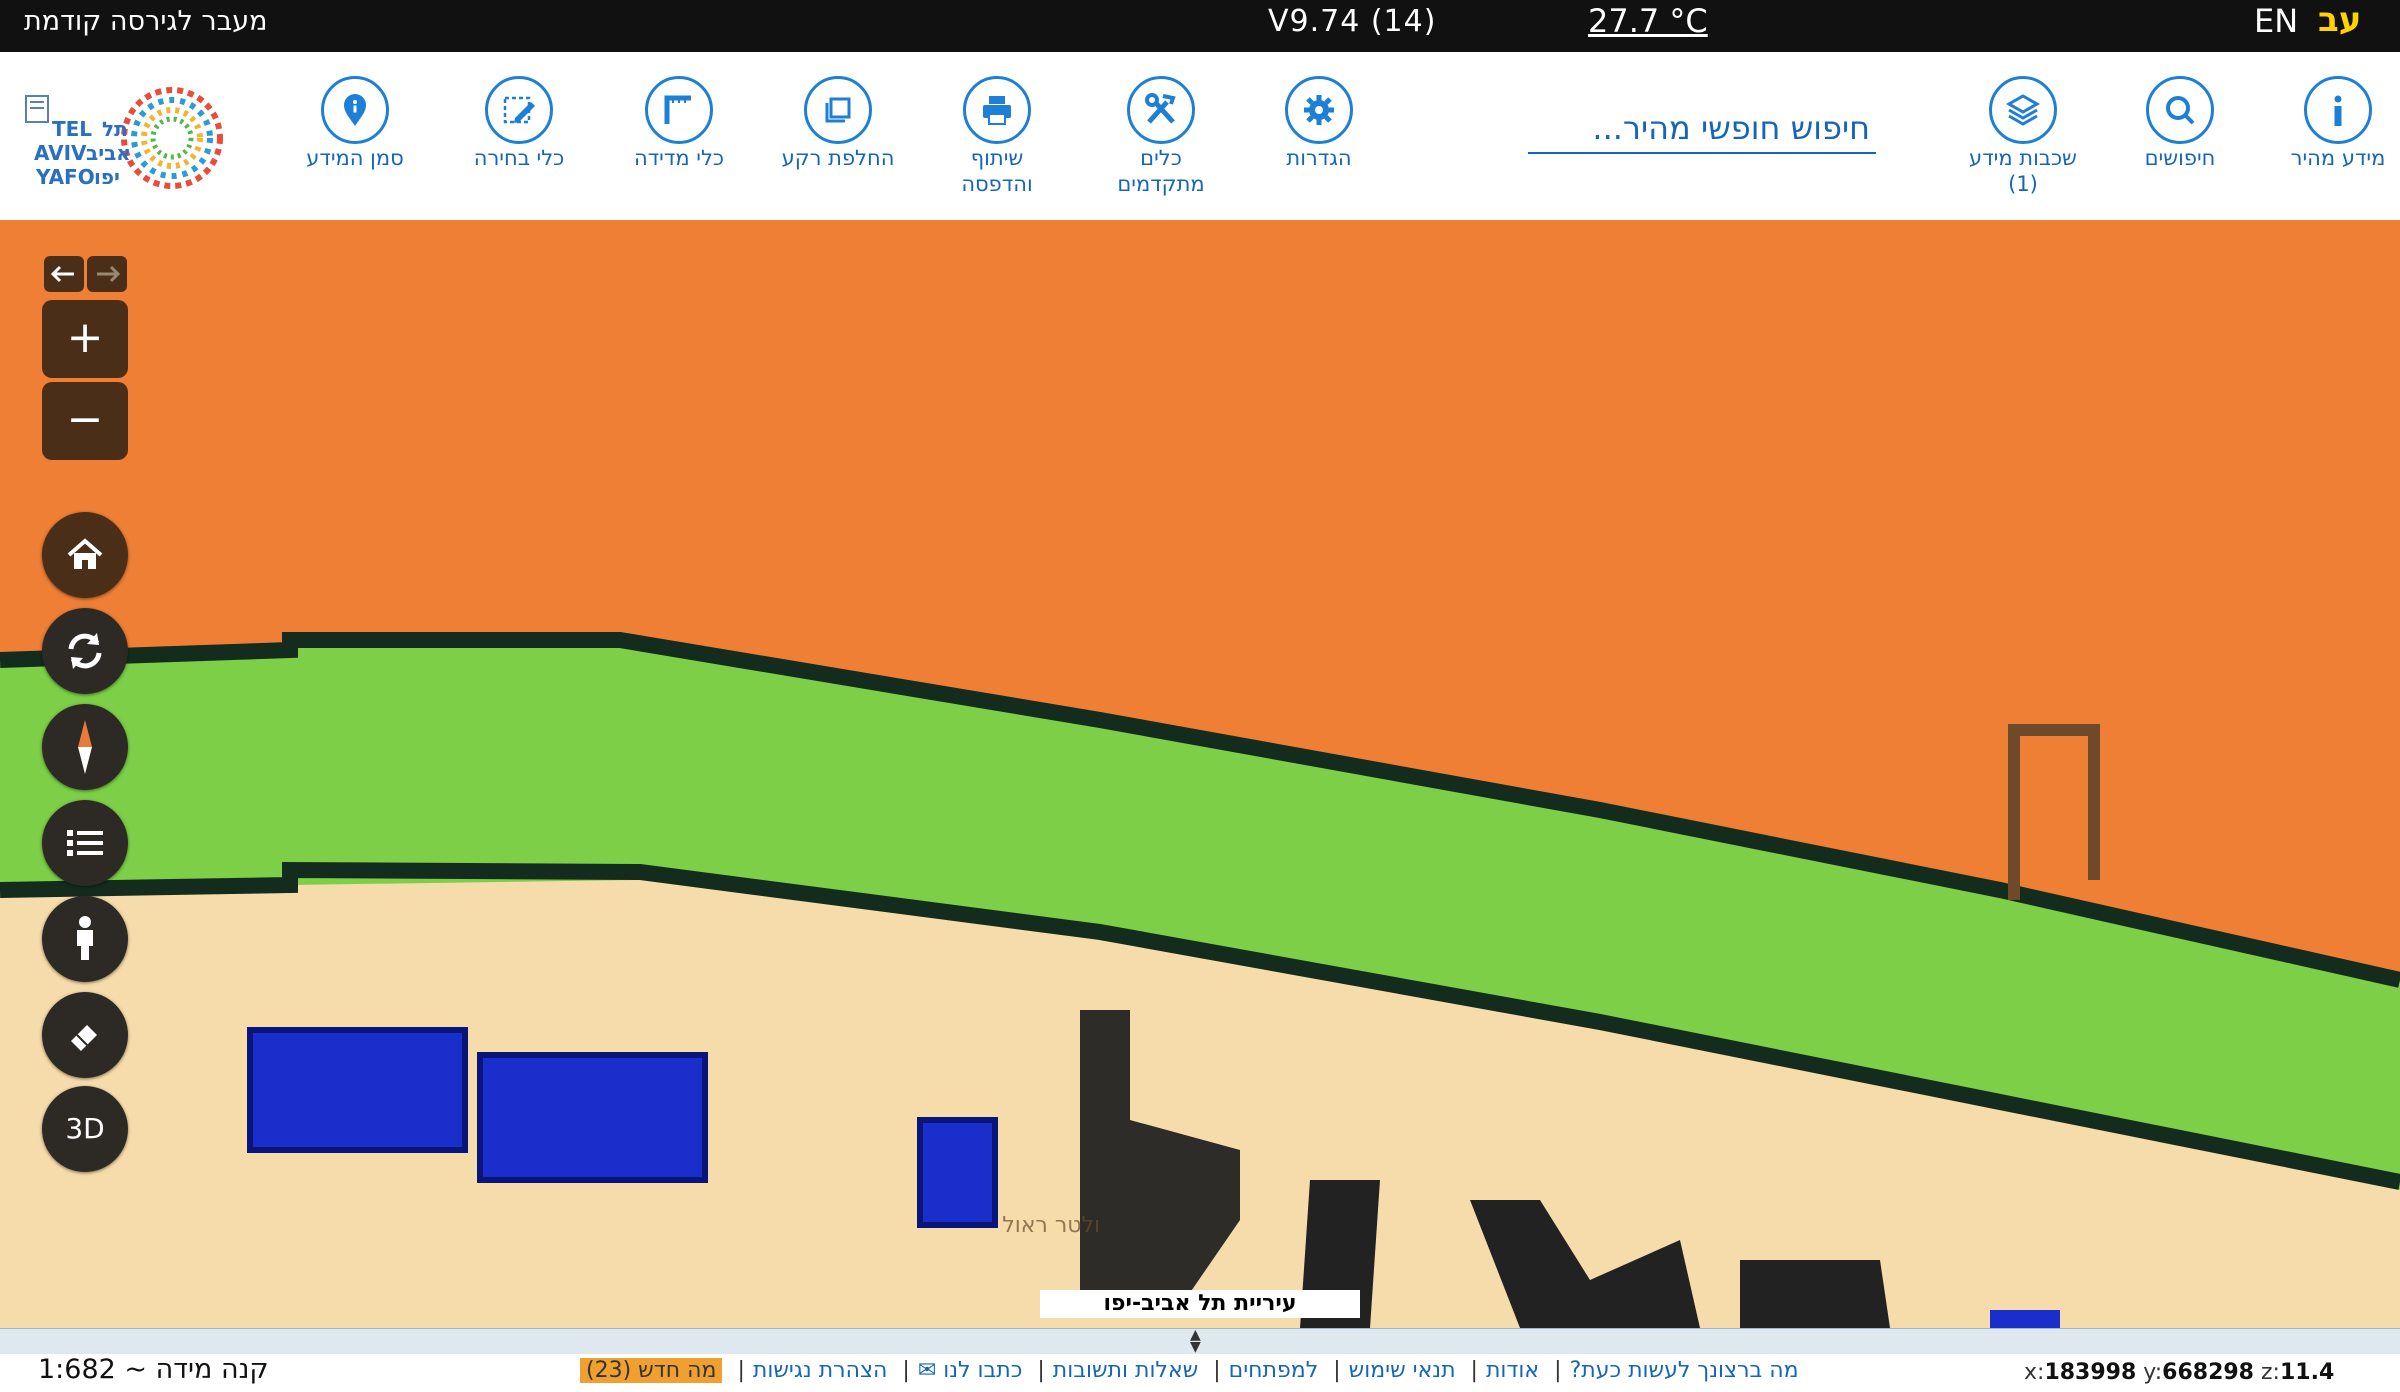  I want to click on quick-search, so click(1702, 129).